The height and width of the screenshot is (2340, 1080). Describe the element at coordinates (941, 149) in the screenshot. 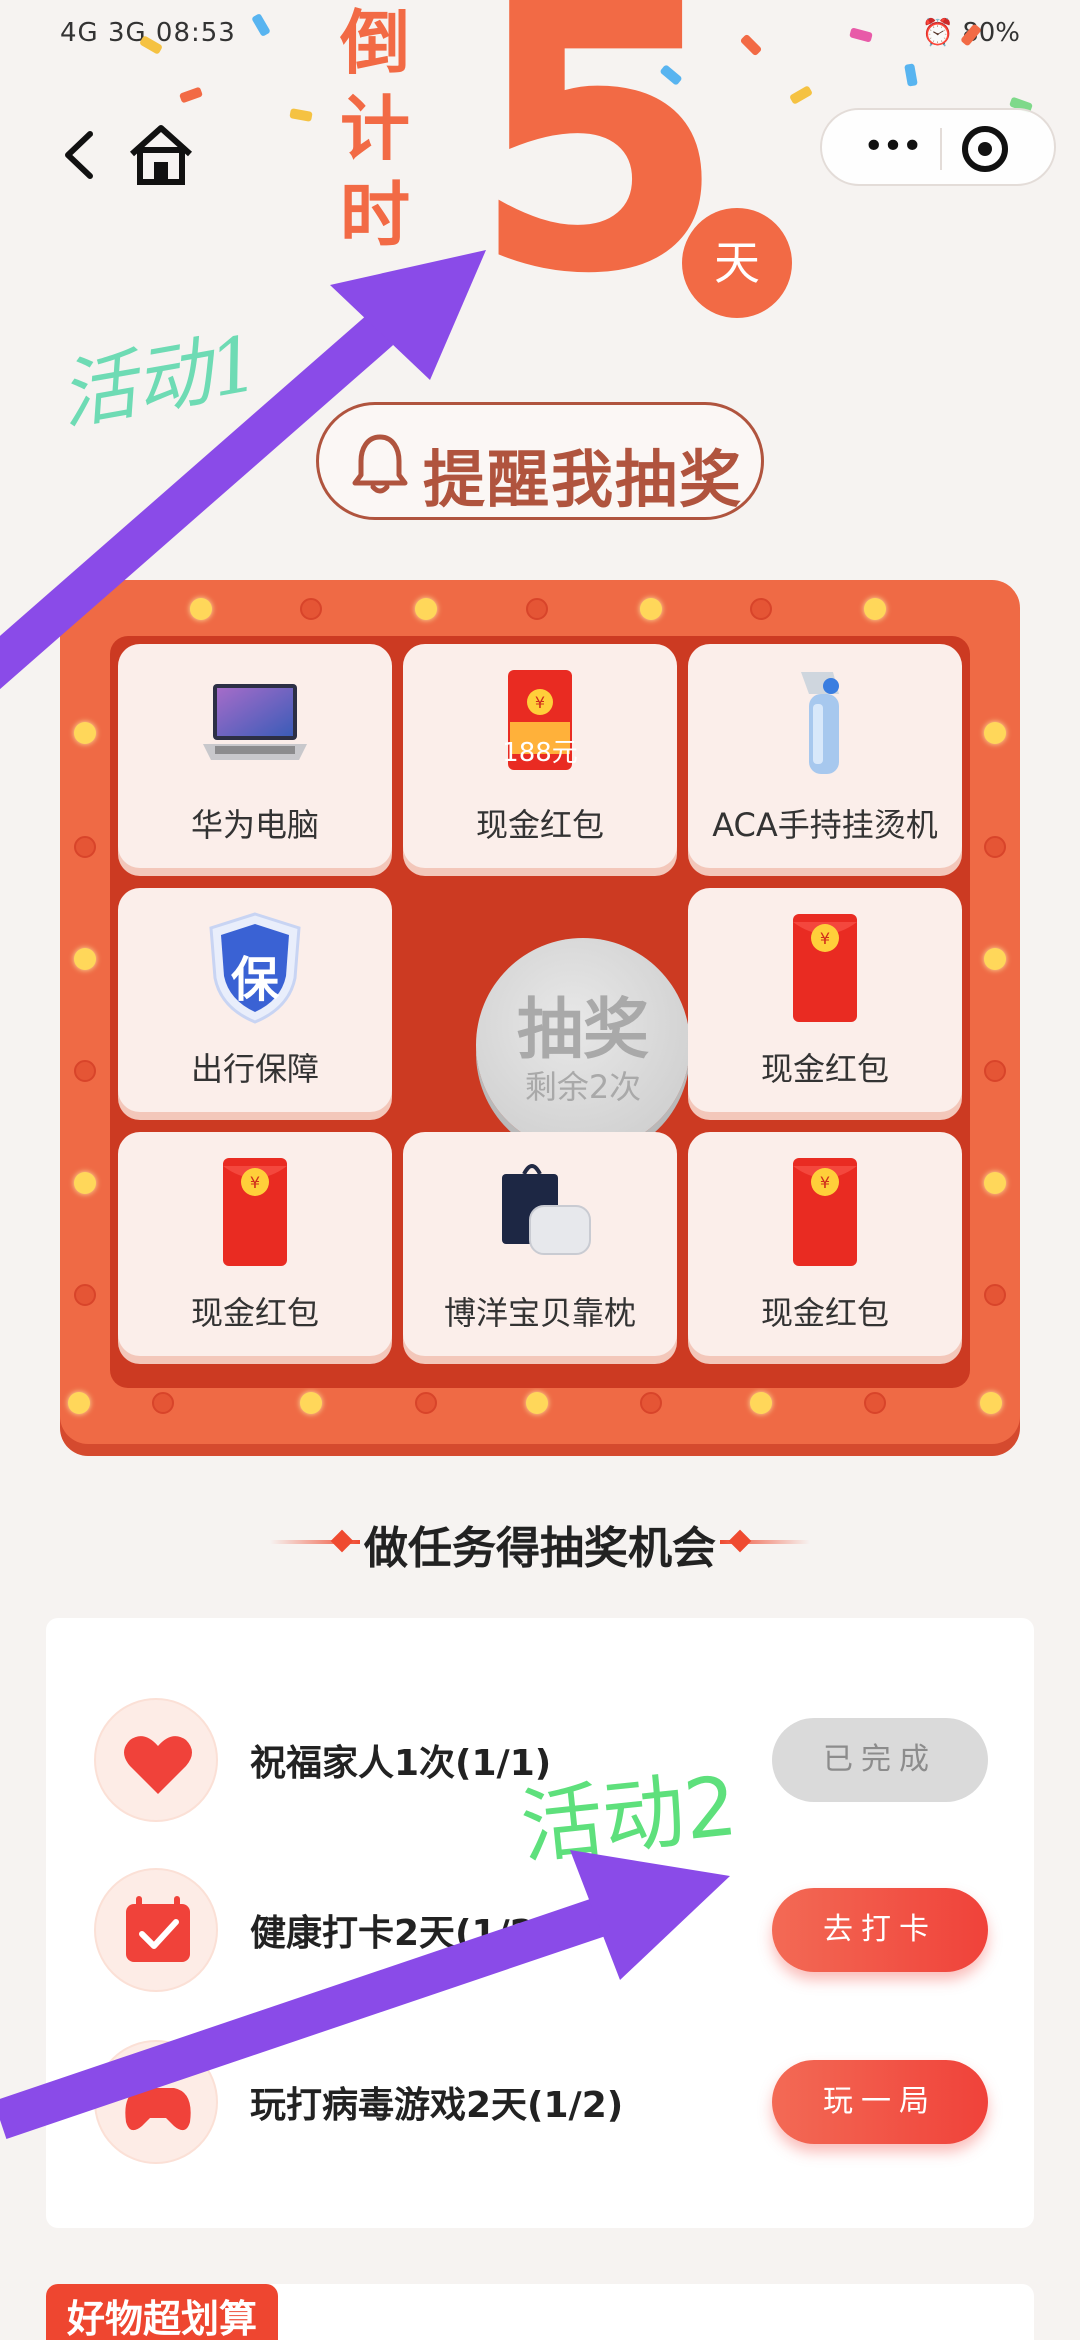

I see `capsule-divider` at that location.